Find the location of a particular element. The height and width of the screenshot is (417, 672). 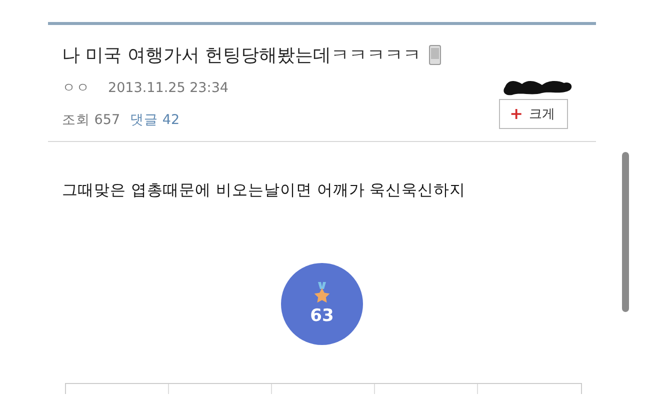

author-name: ㅇㅇ is located at coordinates (76, 88).